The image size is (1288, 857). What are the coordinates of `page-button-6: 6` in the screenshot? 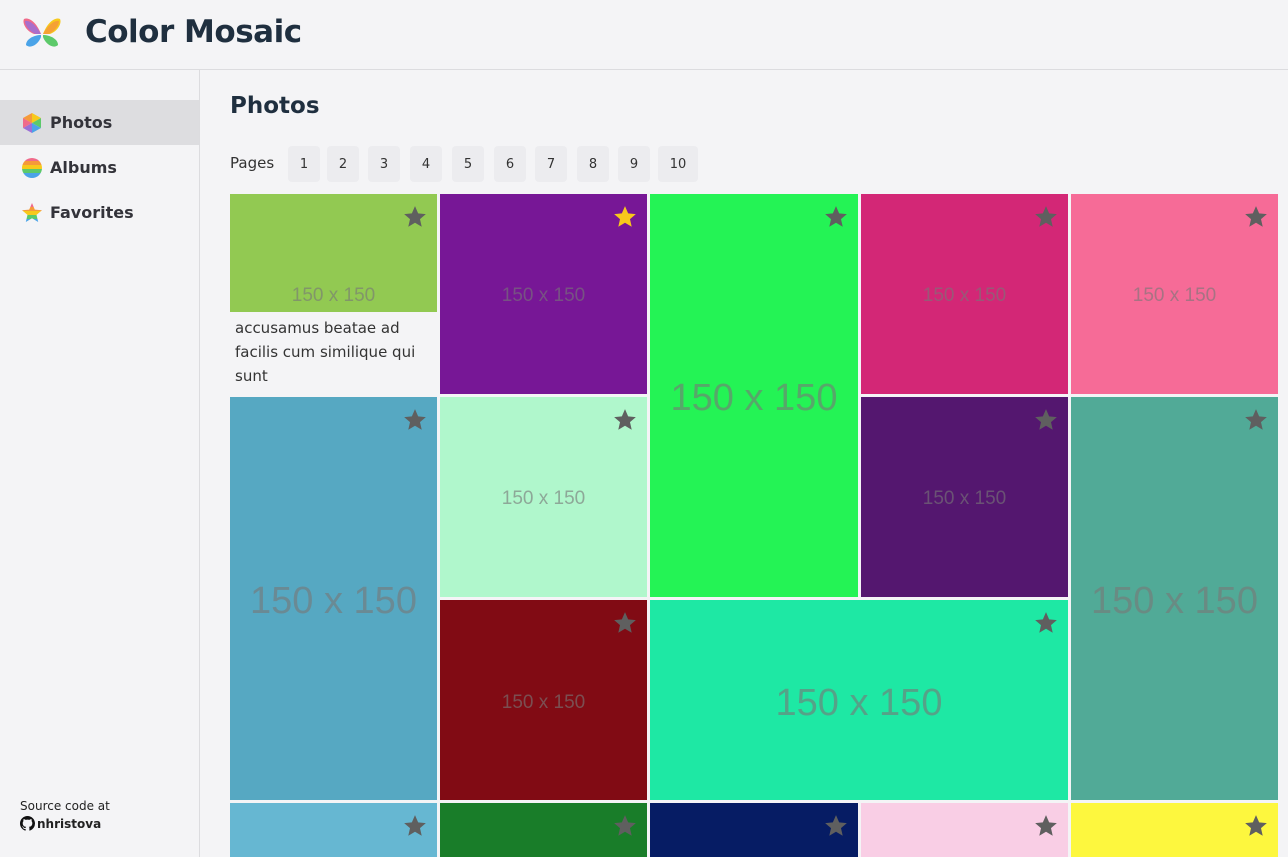 It's located at (510, 164).